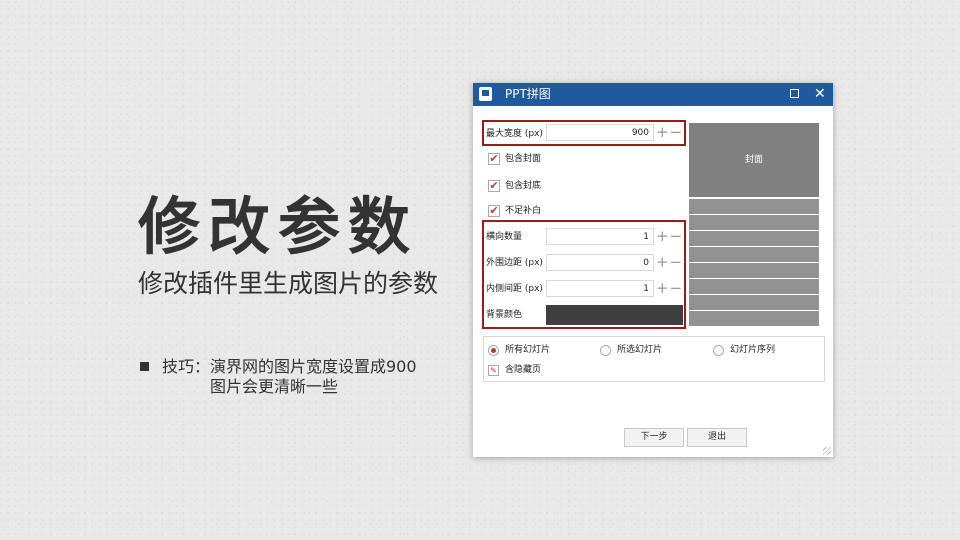 The width and height of the screenshot is (960, 540). I want to click on preview-cover-label: 封面, so click(753, 160).